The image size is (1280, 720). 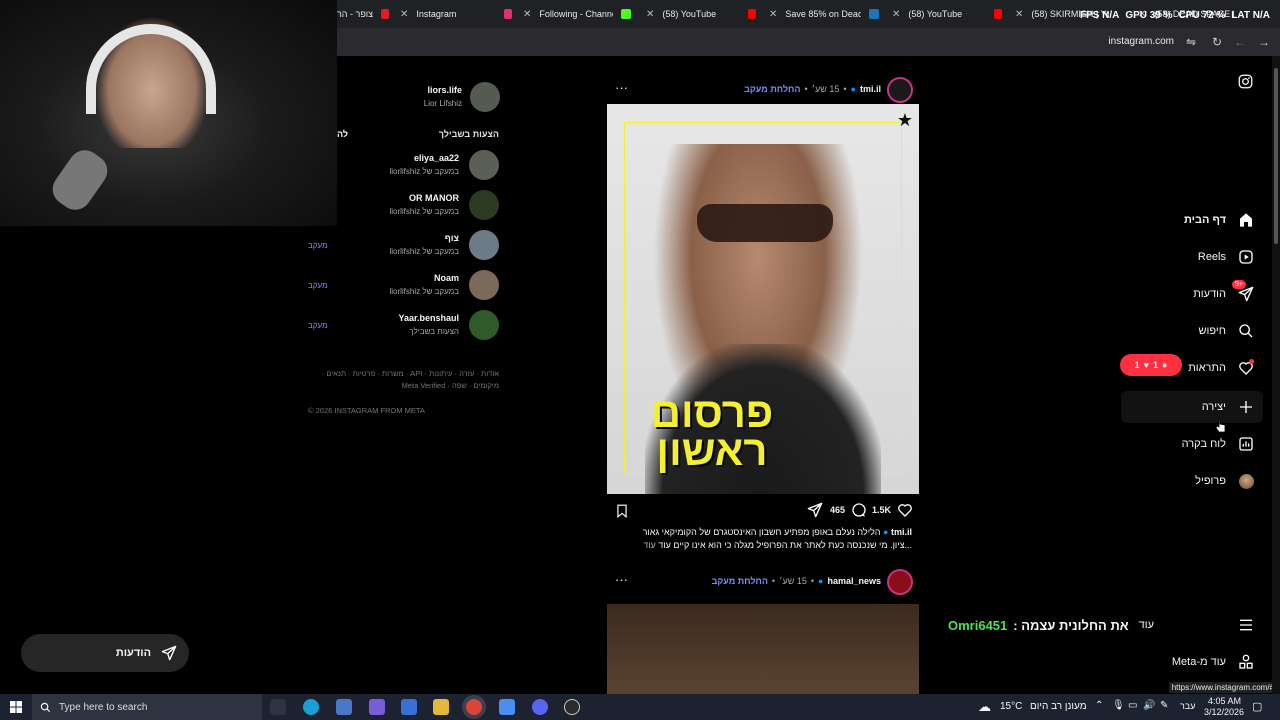 I want to click on obs-icon, so click(x=572, y=707).